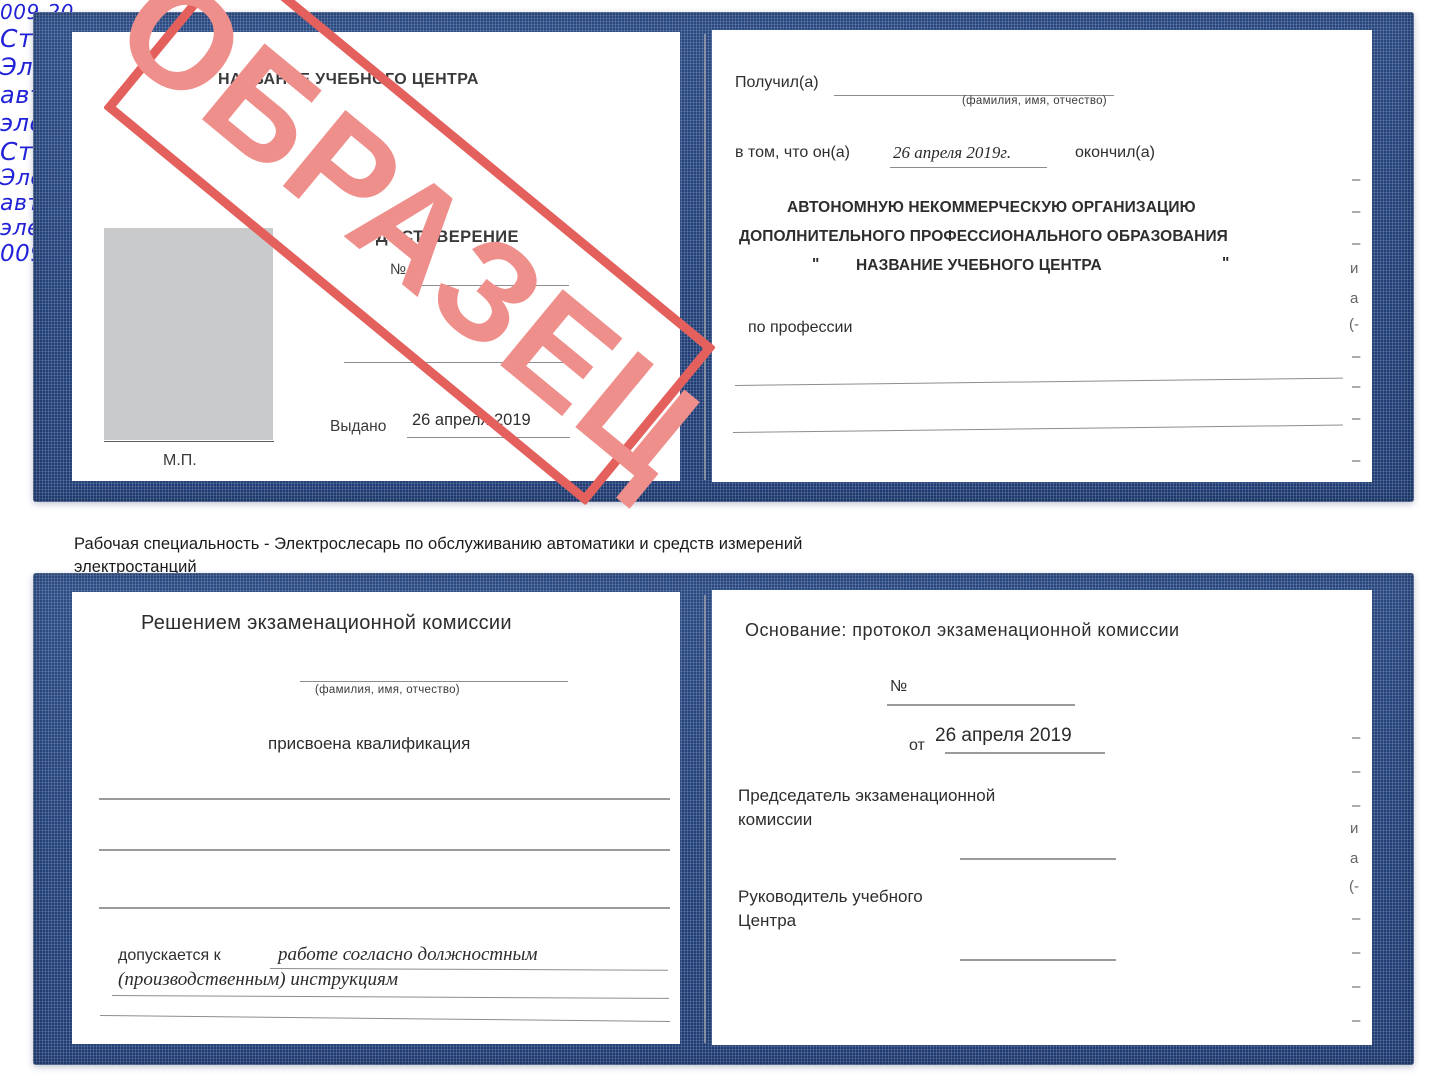 The image size is (1448, 1085). Describe the element at coordinates (1356, 460) in the screenshot. I see `top-margin-mark-10: –` at that location.